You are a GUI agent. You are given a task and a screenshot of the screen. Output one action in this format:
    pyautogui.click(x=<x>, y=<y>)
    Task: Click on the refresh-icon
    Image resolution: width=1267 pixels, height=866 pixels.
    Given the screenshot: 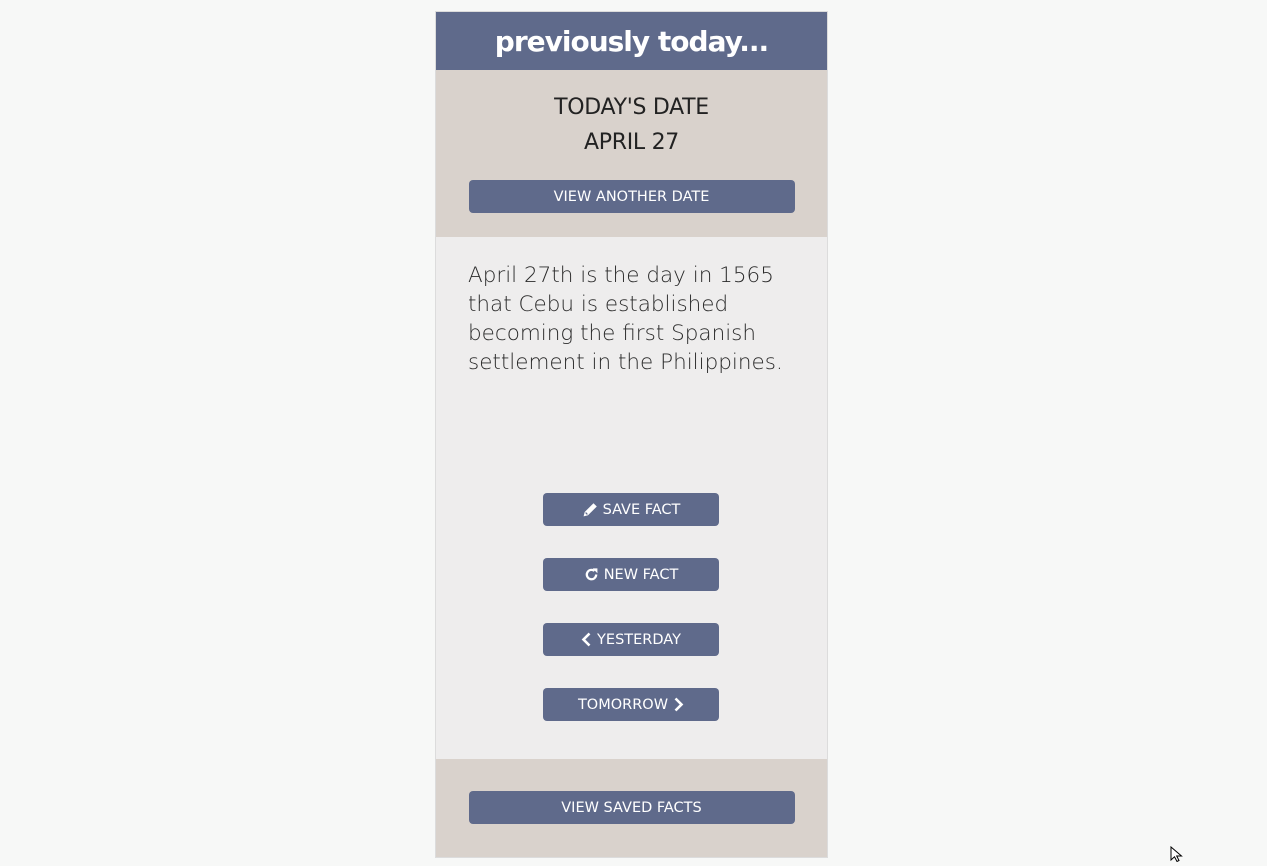 What is the action you would take?
    pyautogui.click(x=591, y=574)
    